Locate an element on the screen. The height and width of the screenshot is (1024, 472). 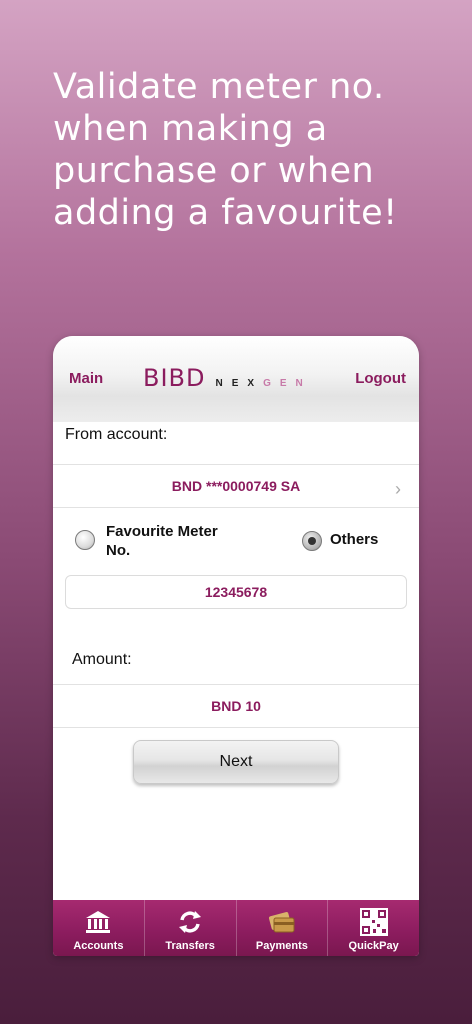
tab-payments-label: Payments is located at coordinates (281, 946).